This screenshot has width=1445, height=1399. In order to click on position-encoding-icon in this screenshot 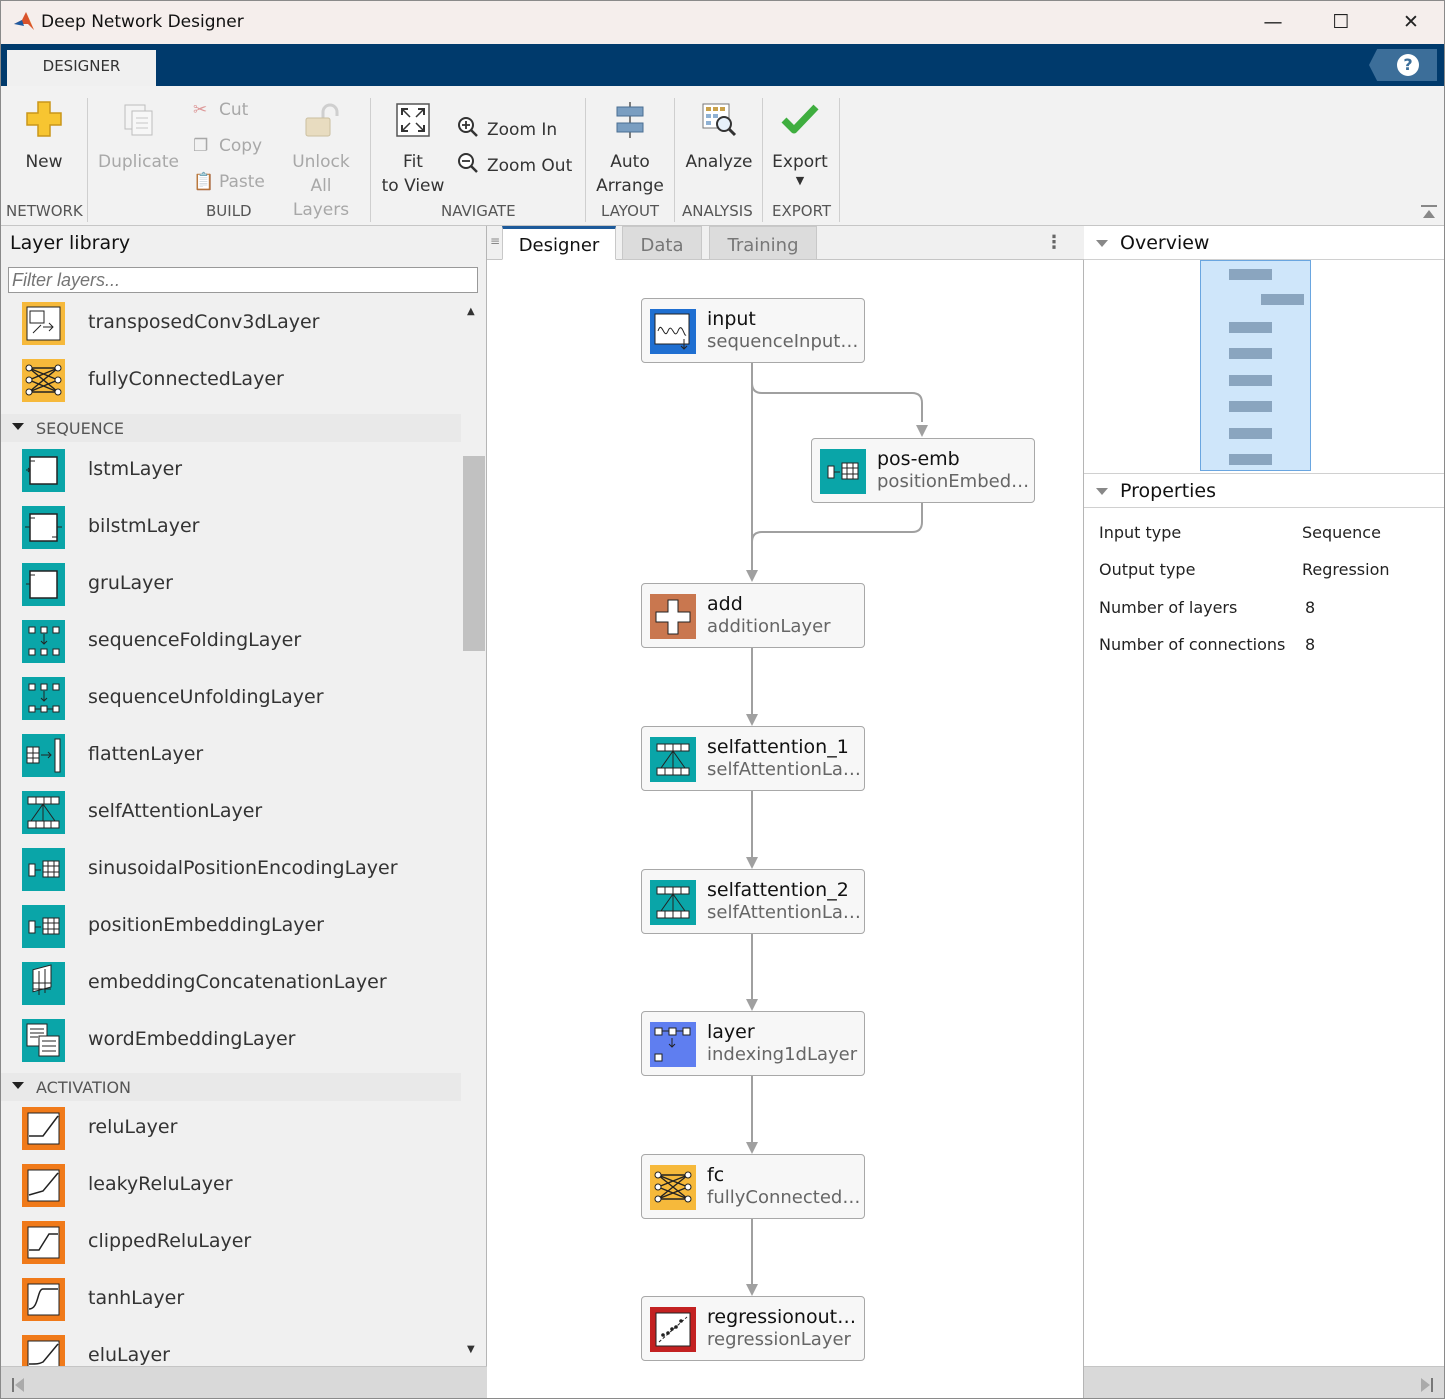, I will do `click(43, 869)`.